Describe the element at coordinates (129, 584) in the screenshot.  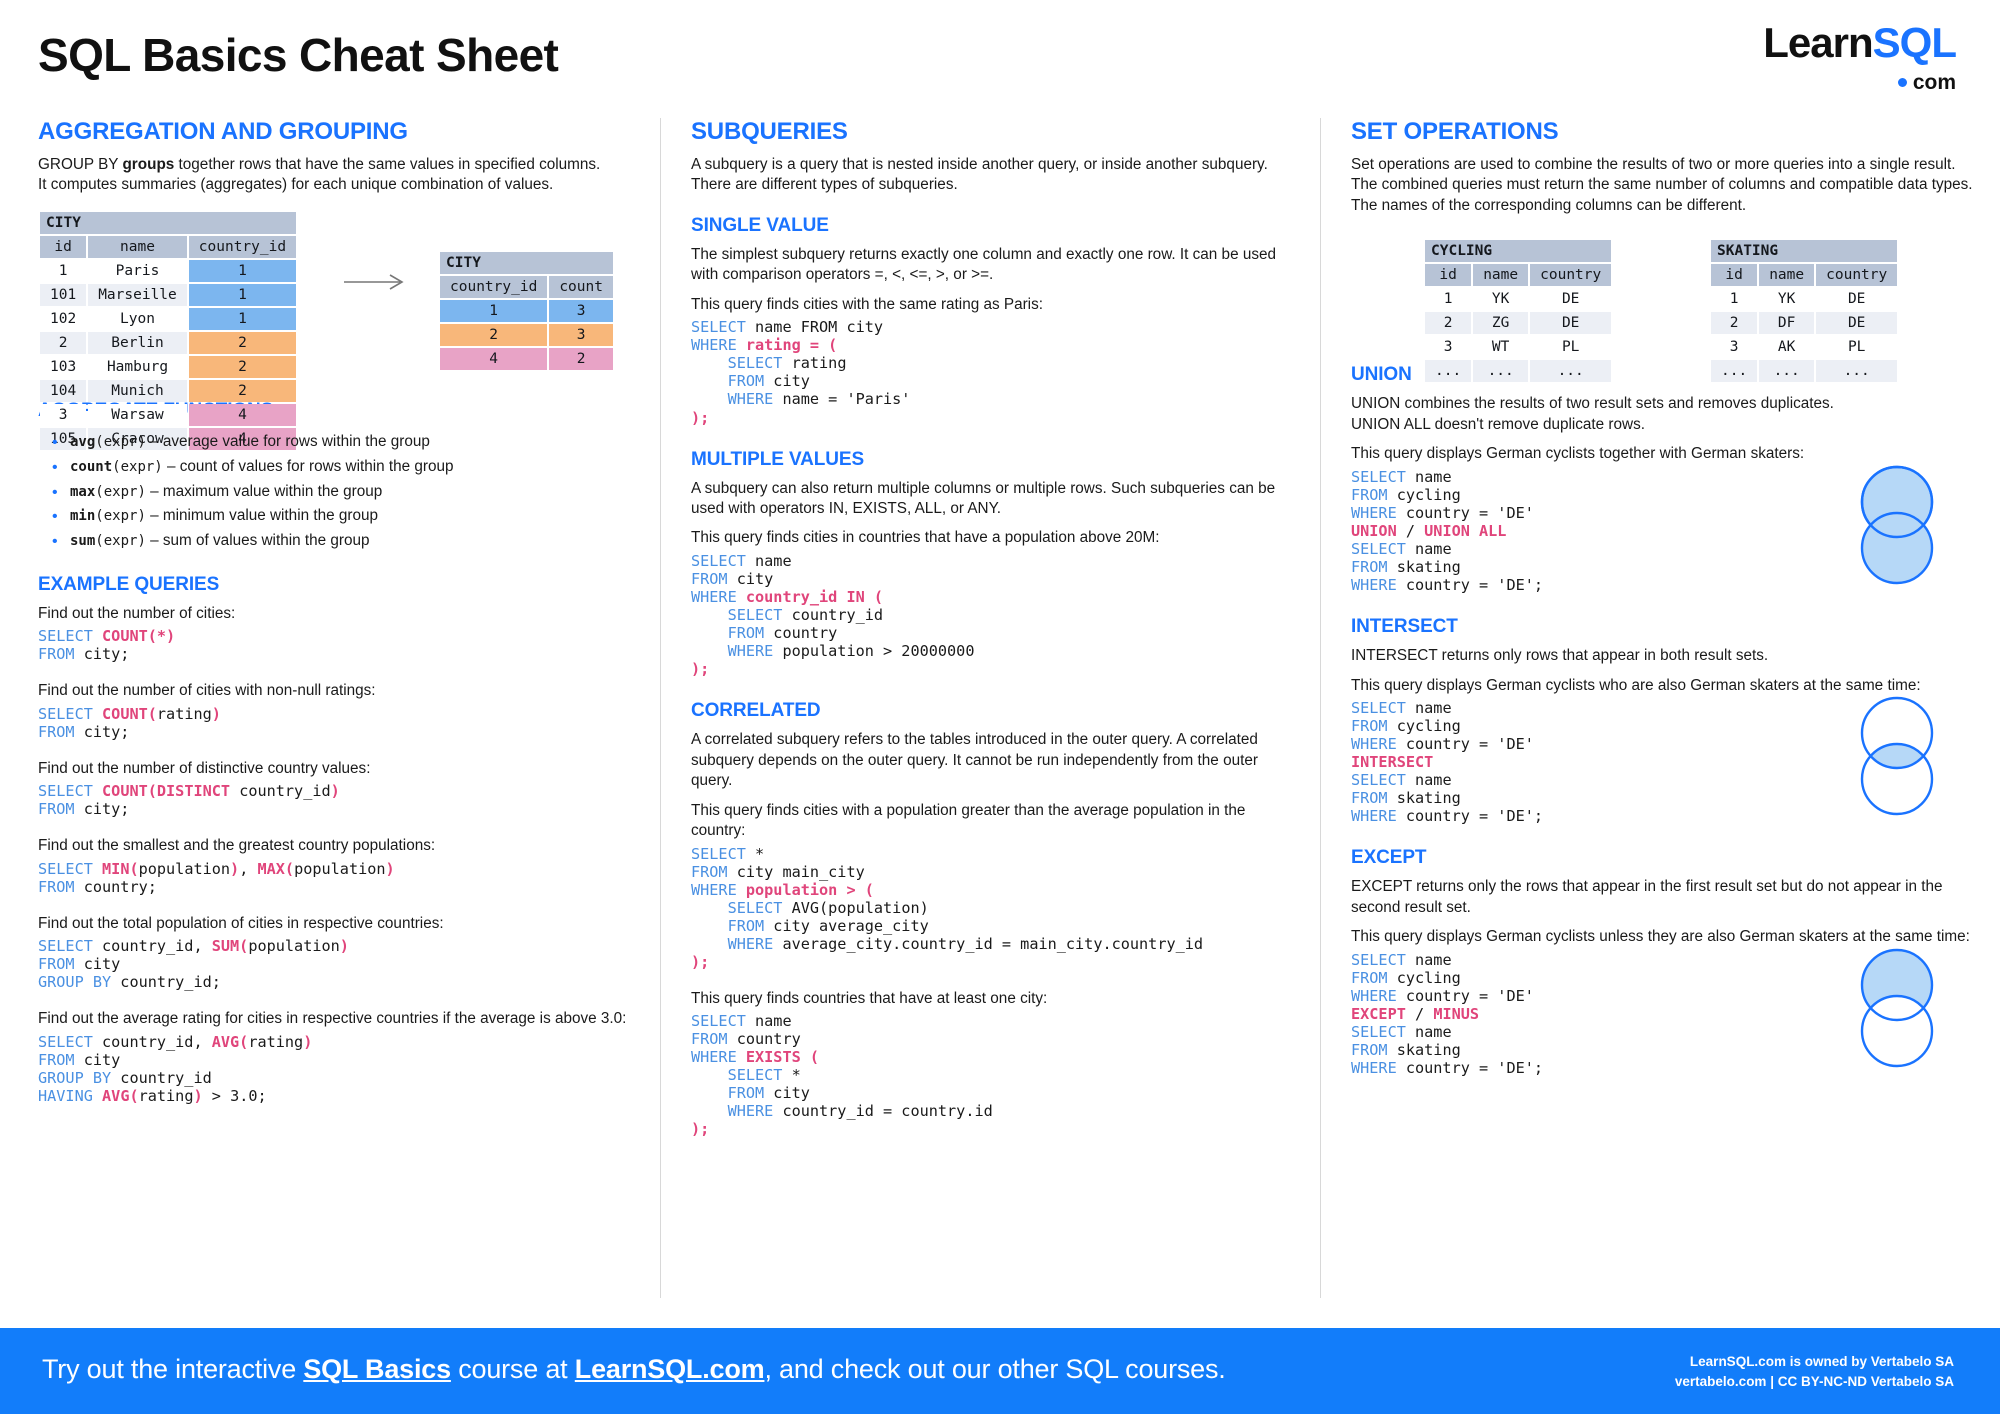
I see `subheading-example-queries: EXAMPLE QUERIES` at that location.